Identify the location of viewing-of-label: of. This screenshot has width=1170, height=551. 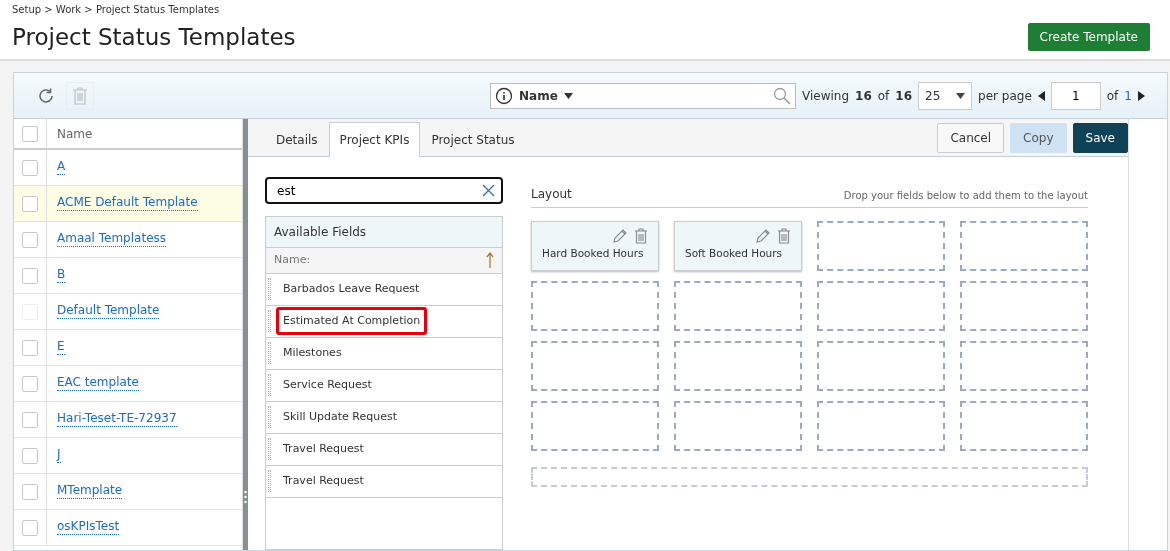
(883, 96).